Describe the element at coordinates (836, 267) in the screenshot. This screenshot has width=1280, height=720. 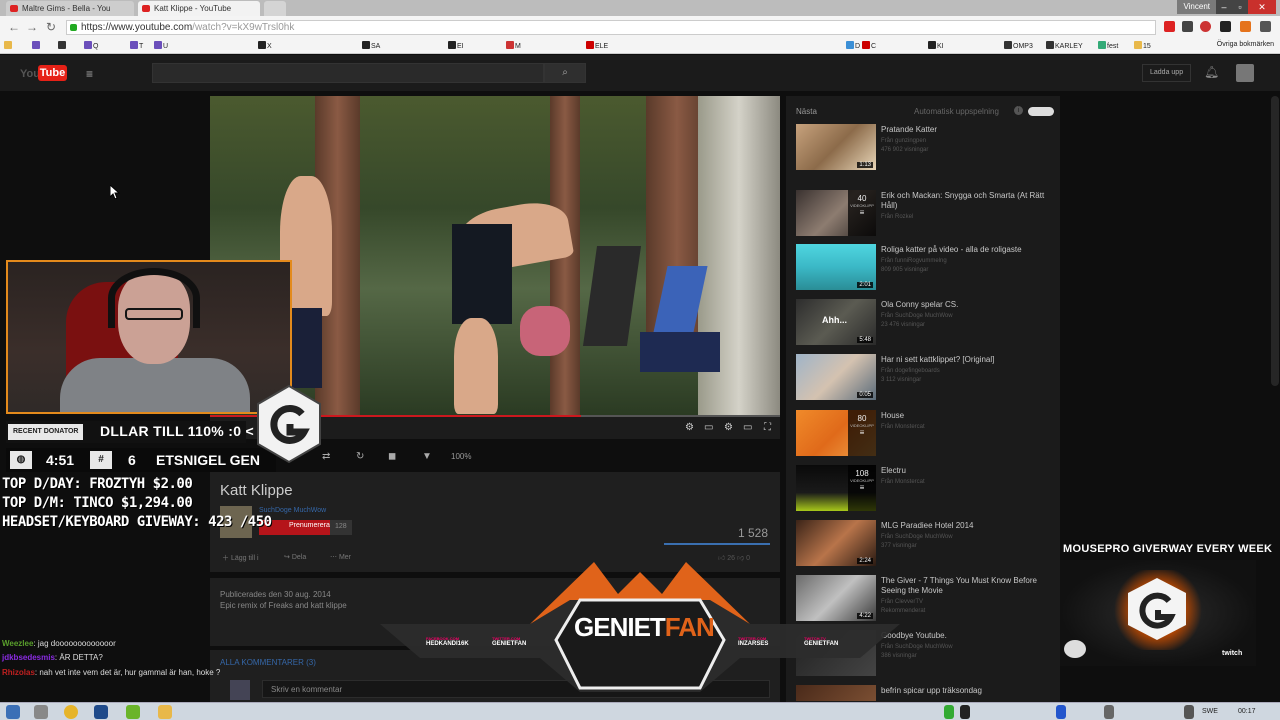
I see `video-thumbnail: 2:01` at that location.